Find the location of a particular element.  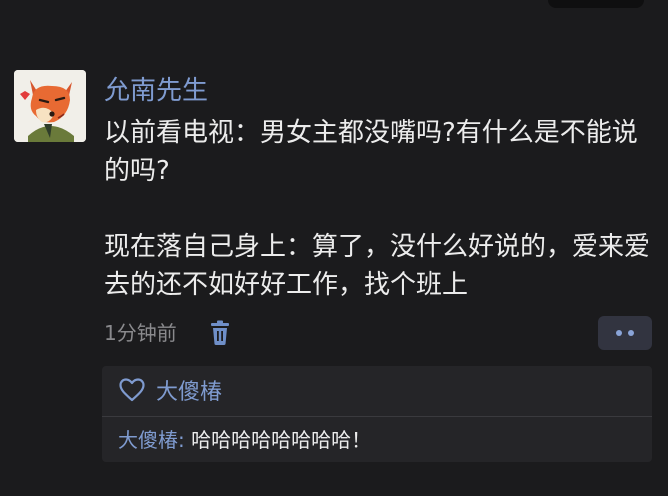

heart-outline-icon is located at coordinates (132, 390).